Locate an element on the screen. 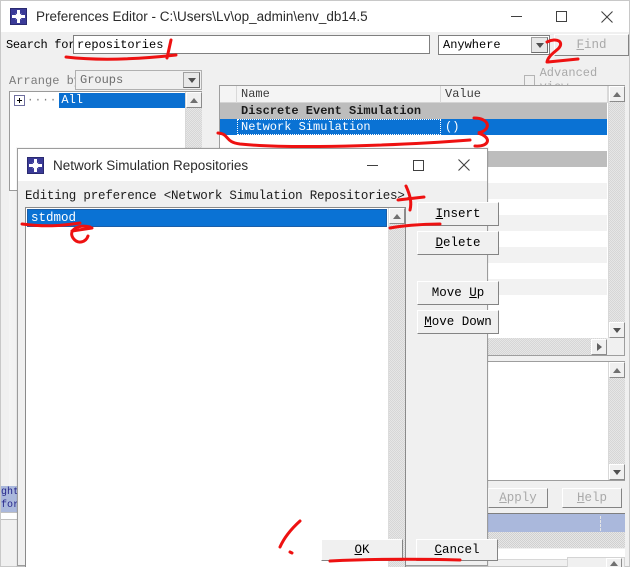  checkbox-box-icon is located at coordinates (529, 80).